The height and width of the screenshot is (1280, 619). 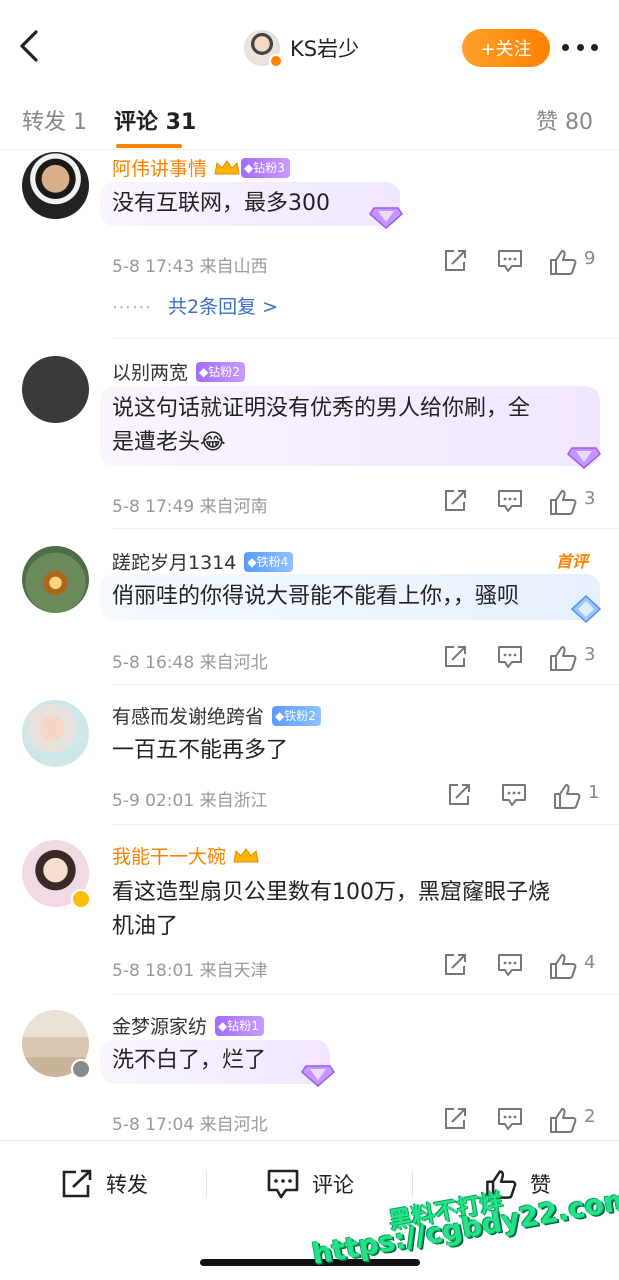 I want to click on comment-text: 说这句话就证明没有优秀的男人给你刷，全, so click(x=321, y=409).